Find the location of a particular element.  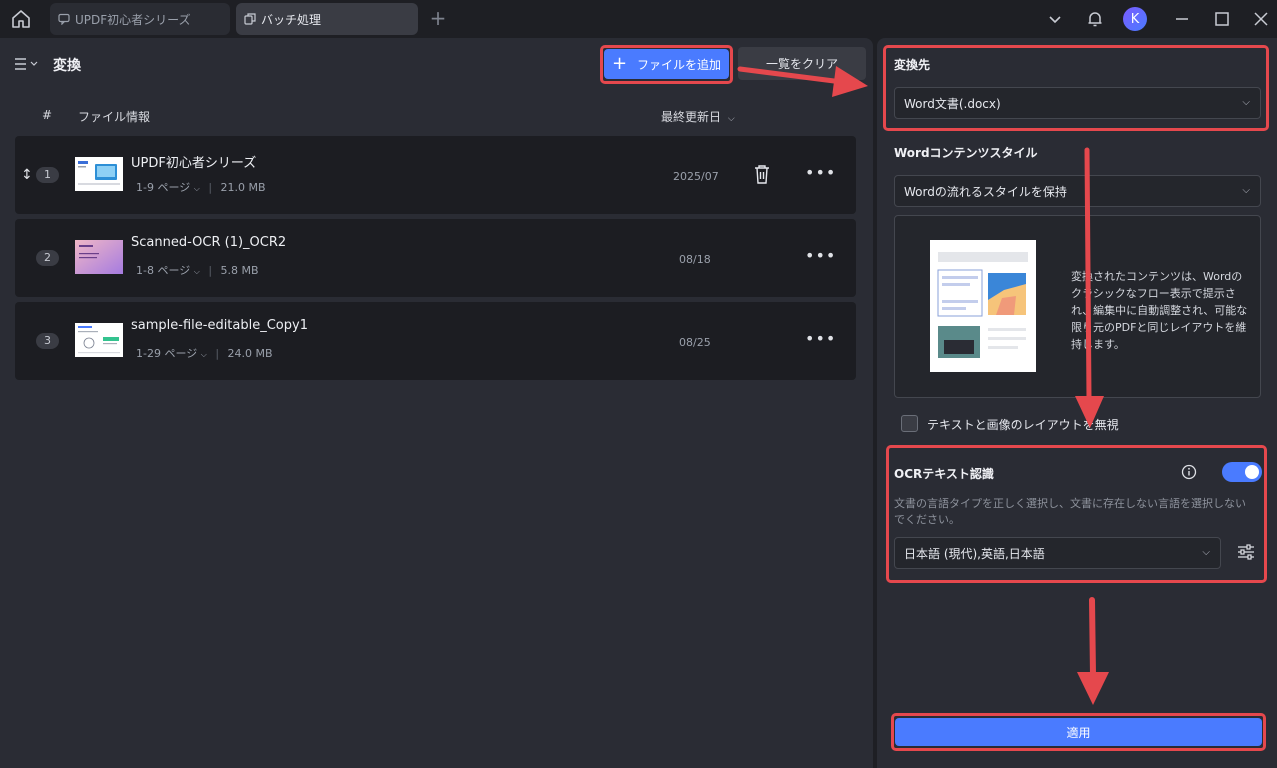

arrow-to-target-format is located at coordinates (791, 75).